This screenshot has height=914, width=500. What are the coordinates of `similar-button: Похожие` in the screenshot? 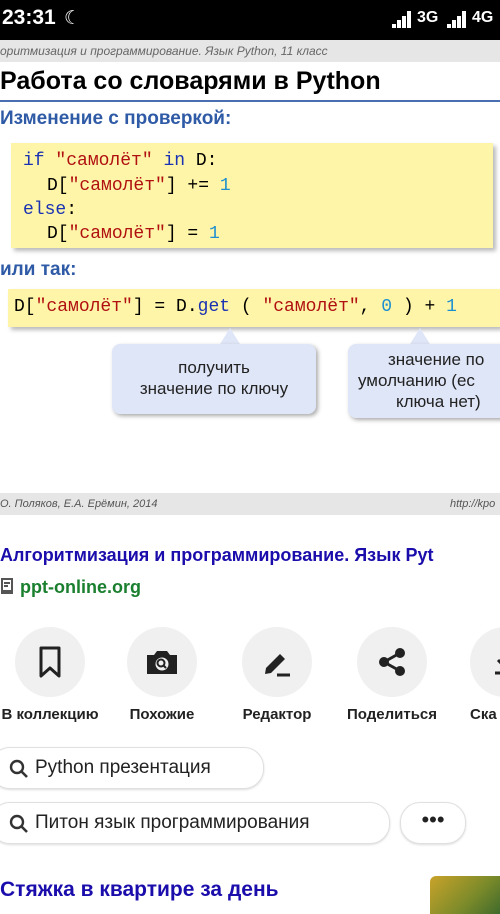 It's located at (162, 675).